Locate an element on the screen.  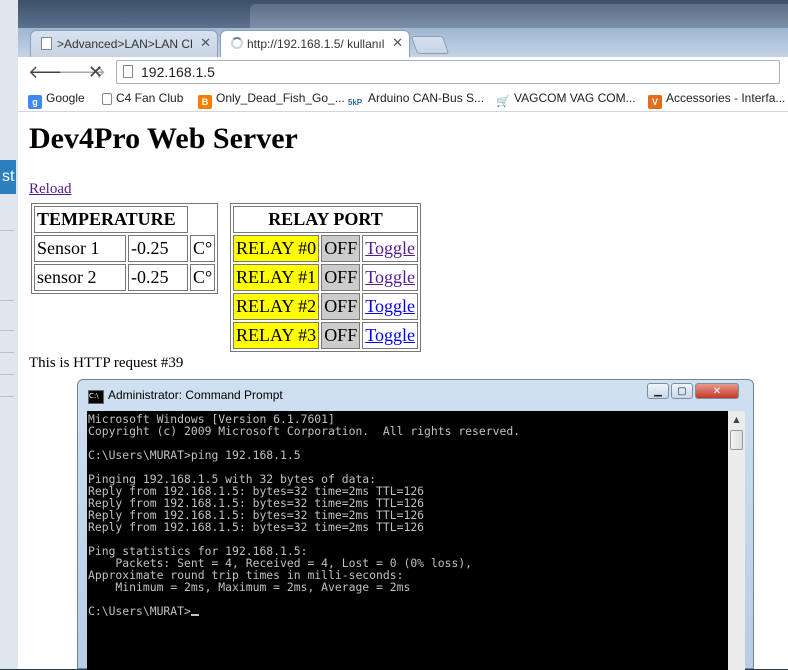
sensor-name: sensor 2 is located at coordinates (80, 277).